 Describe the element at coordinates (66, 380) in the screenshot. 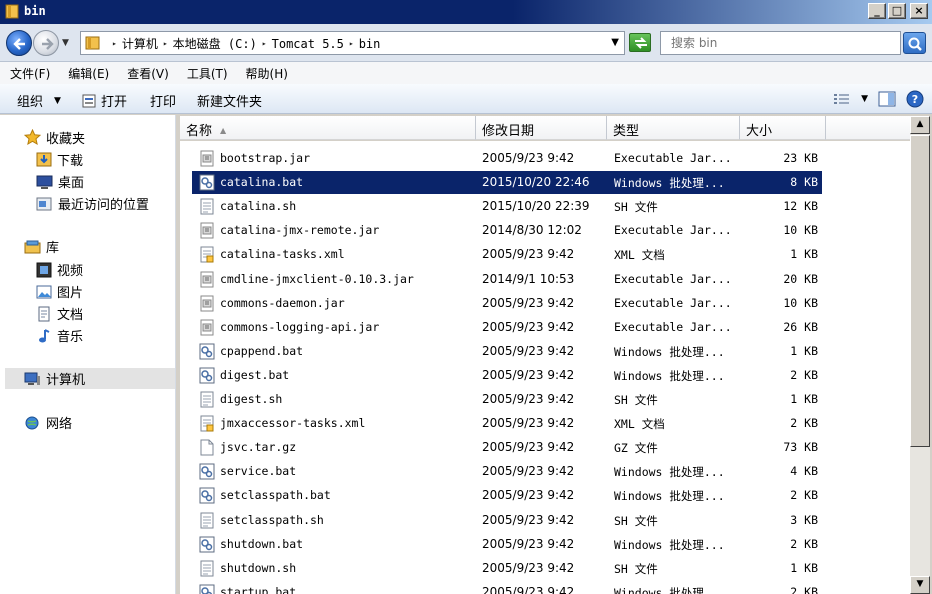

I see `nav-computer-label: 计算机` at that location.